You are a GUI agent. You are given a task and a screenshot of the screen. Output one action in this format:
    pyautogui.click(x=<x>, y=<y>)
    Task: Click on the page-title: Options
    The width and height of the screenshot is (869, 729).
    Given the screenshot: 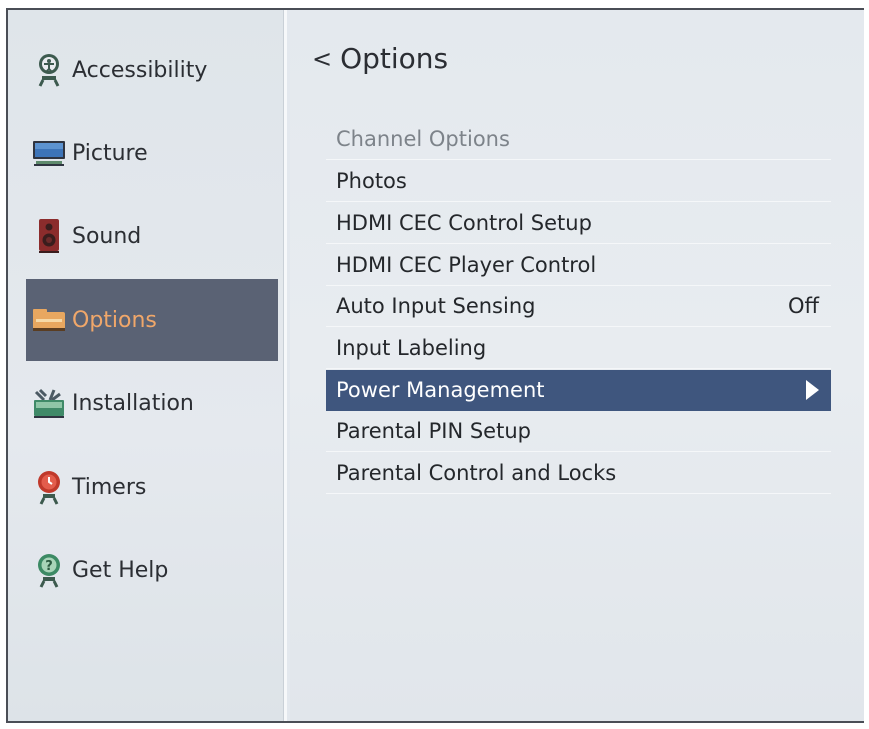 What is the action you would take?
    pyautogui.click(x=394, y=58)
    